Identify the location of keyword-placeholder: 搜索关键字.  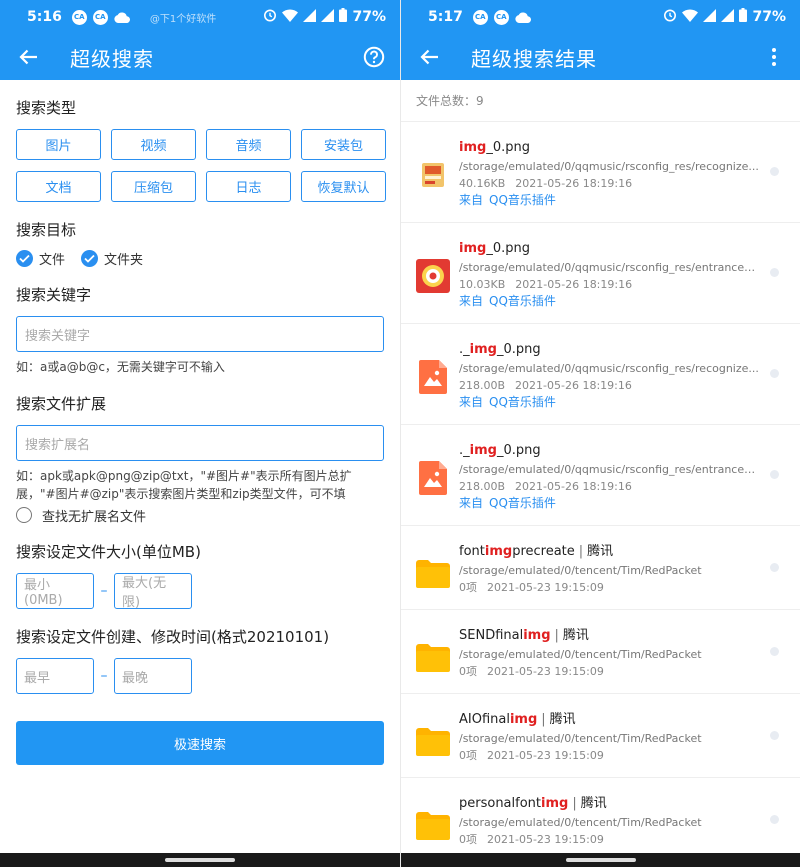
(58, 336).